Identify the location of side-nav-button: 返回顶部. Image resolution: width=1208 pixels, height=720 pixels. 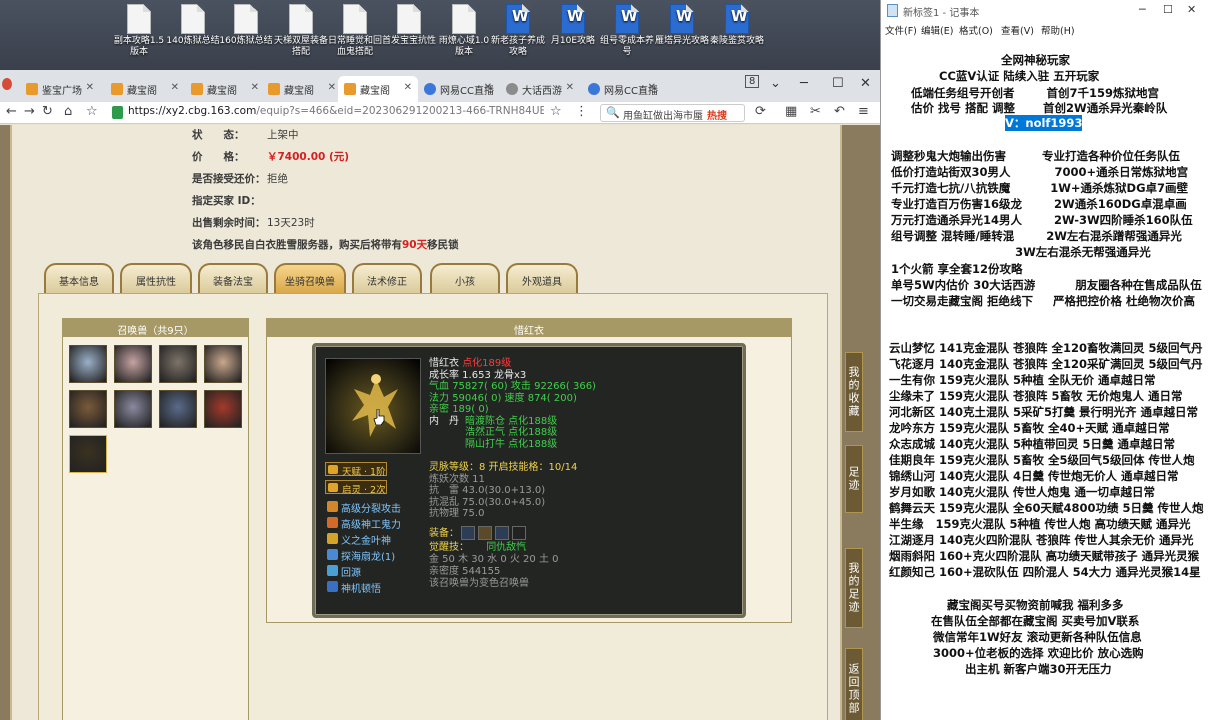
(854, 684).